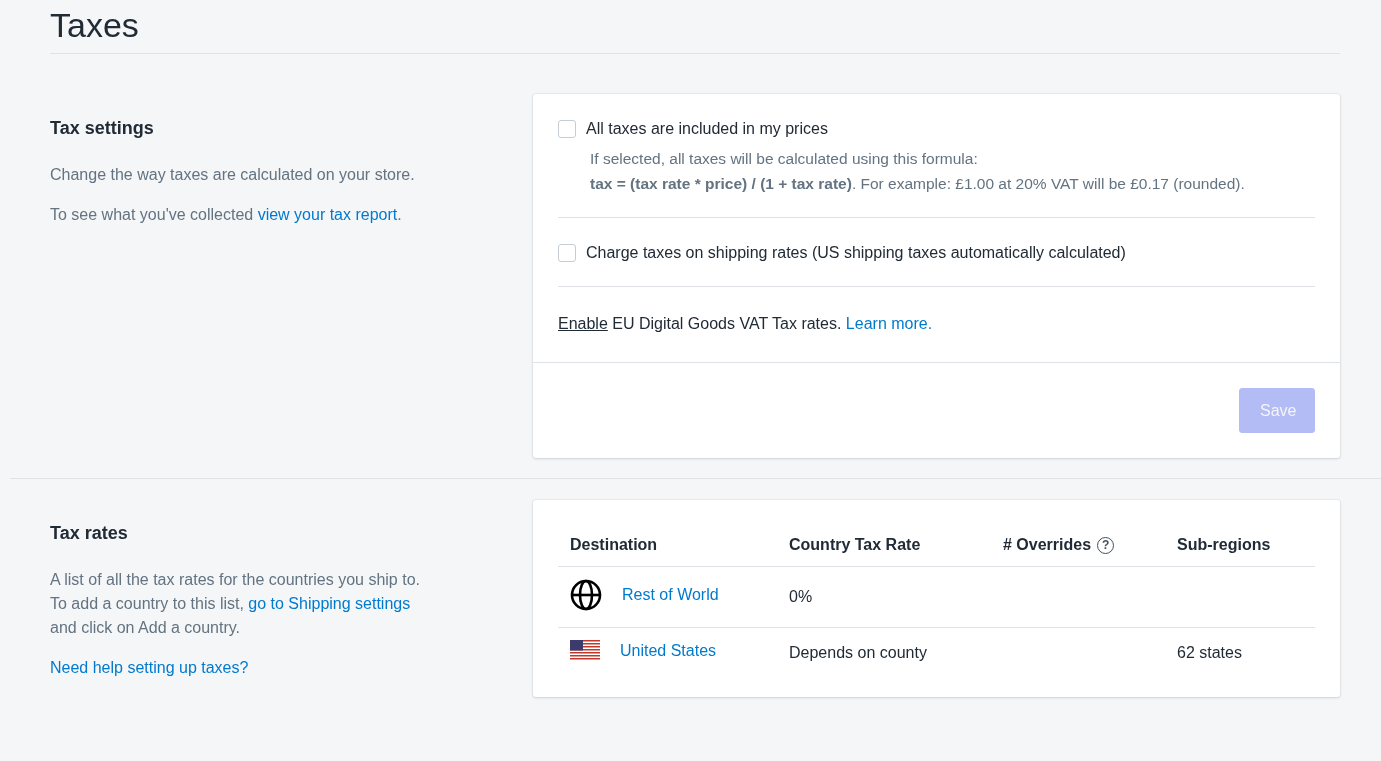  What do you see at coordinates (327, 214) in the screenshot?
I see `link: view your tax report` at bounding box center [327, 214].